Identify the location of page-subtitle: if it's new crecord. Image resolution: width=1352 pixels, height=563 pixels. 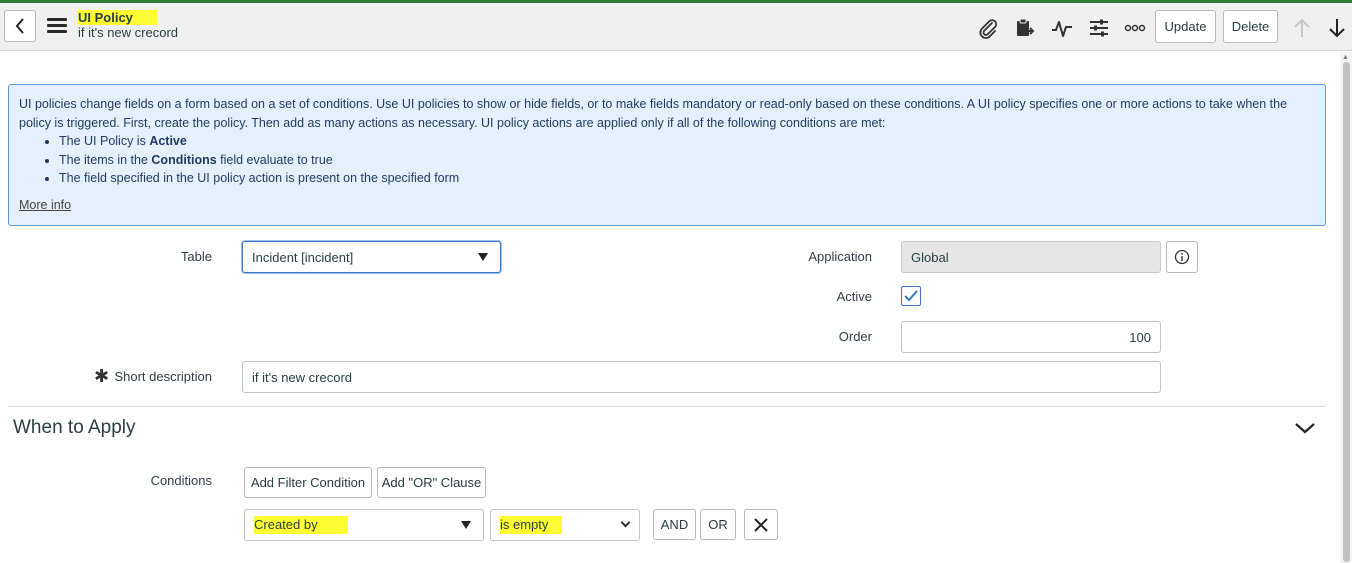
(128, 32).